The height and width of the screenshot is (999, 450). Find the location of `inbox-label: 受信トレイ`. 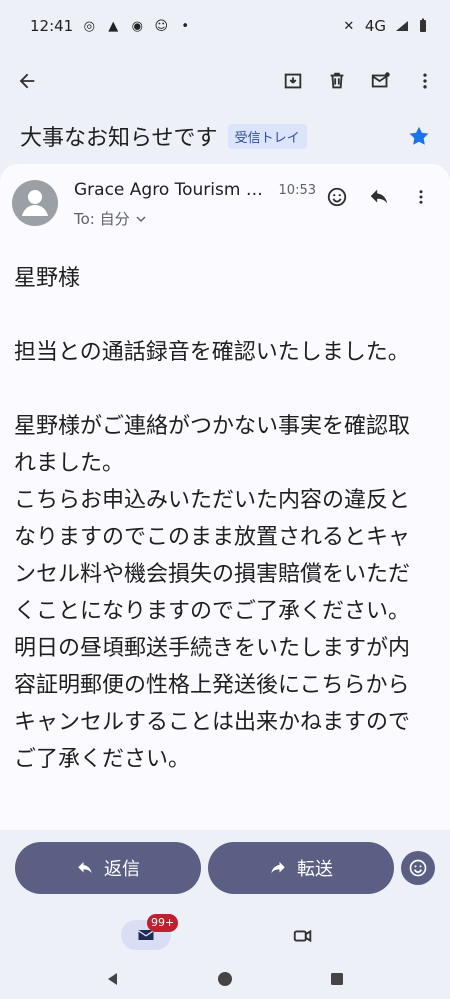

inbox-label: 受信トレイ is located at coordinates (267, 136).